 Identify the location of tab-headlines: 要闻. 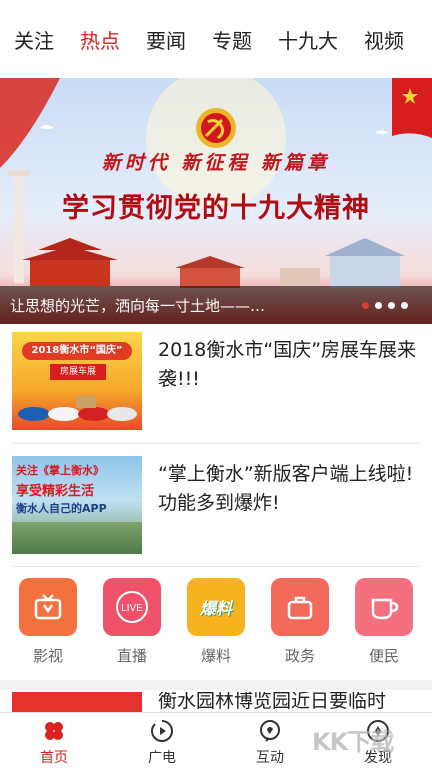
(166, 39).